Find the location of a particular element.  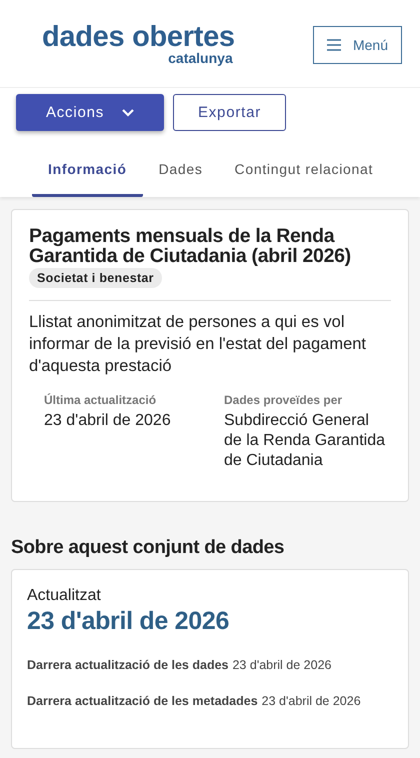

tab: Contingut relacionat is located at coordinates (304, 170).